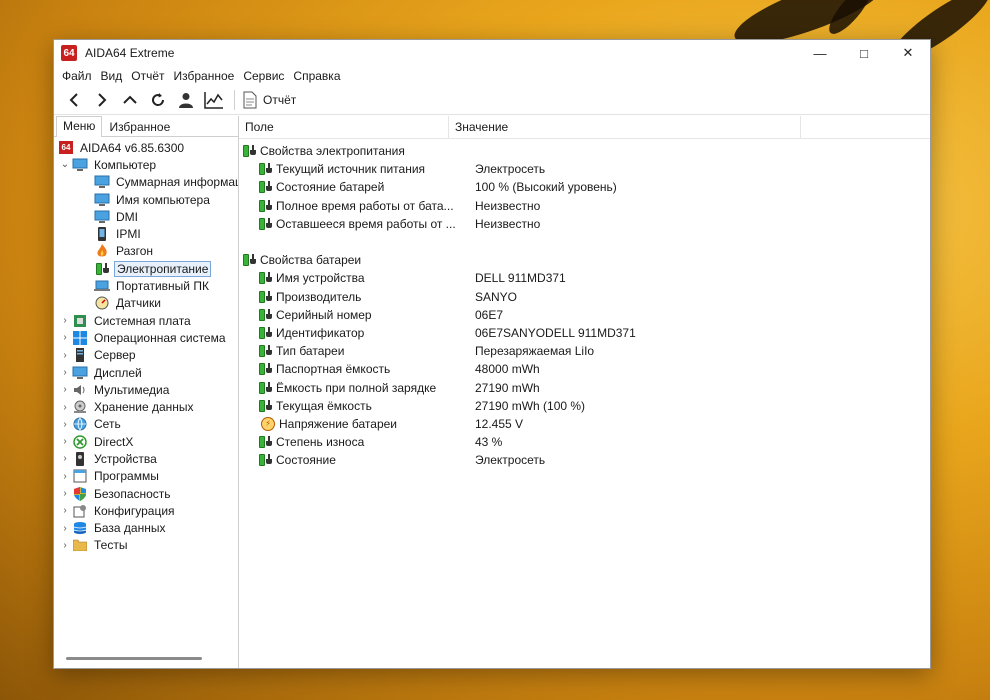  Describe the element at coordinates (864, 53) in the screenshot. I see `maximize-button: □` at that location.